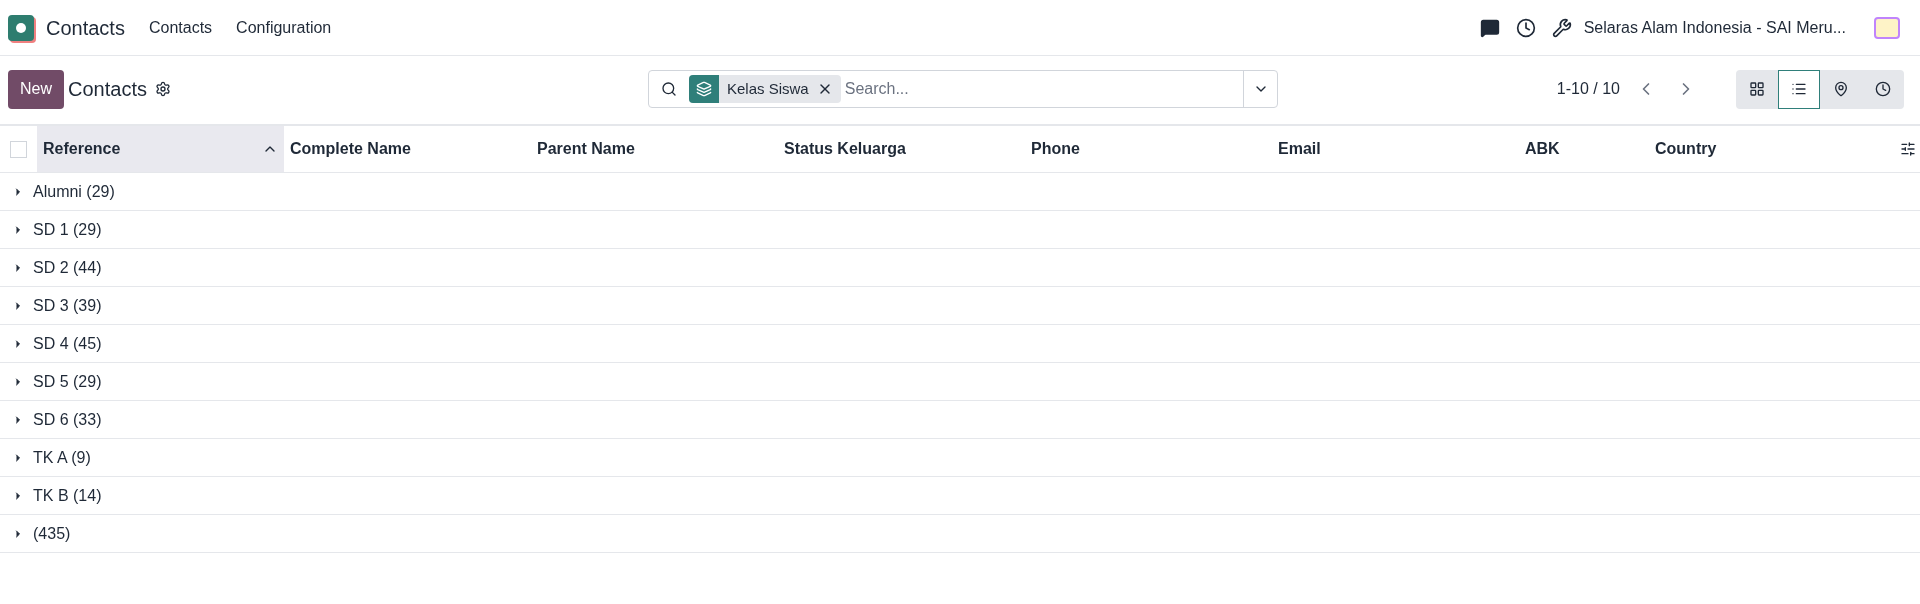 Image resolution: width=1920 pixels, height=604 pixels. Describe the element at coordinates (654, 149) in the screenshot. I see `column-header: Parent Name` at that location.